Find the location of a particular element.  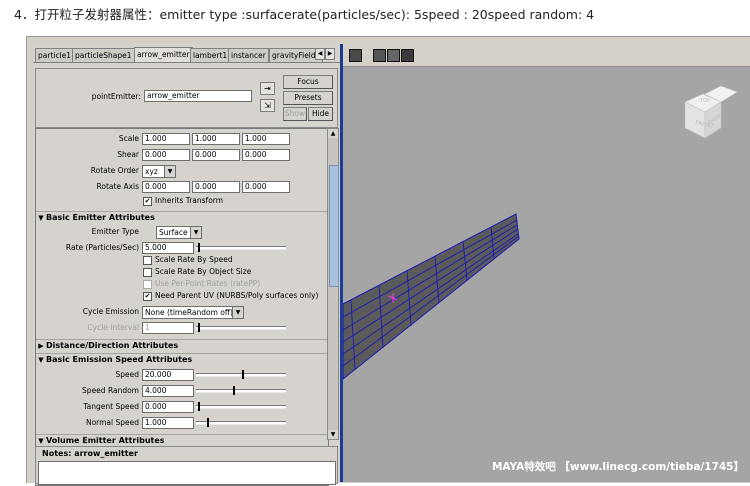

tangent-speed-label: Tangent Speed is located at coordinates (111, 406).